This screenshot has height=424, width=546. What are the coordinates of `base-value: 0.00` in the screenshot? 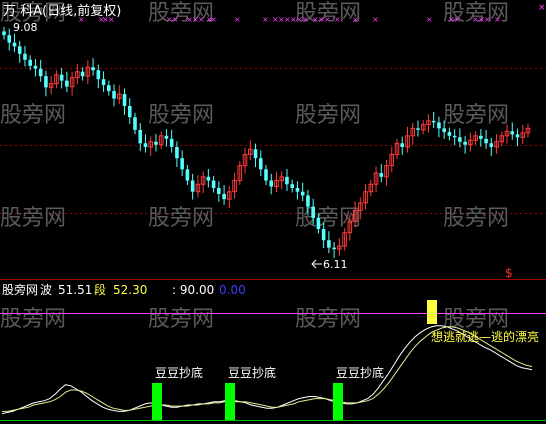 It's located at (232, 290).